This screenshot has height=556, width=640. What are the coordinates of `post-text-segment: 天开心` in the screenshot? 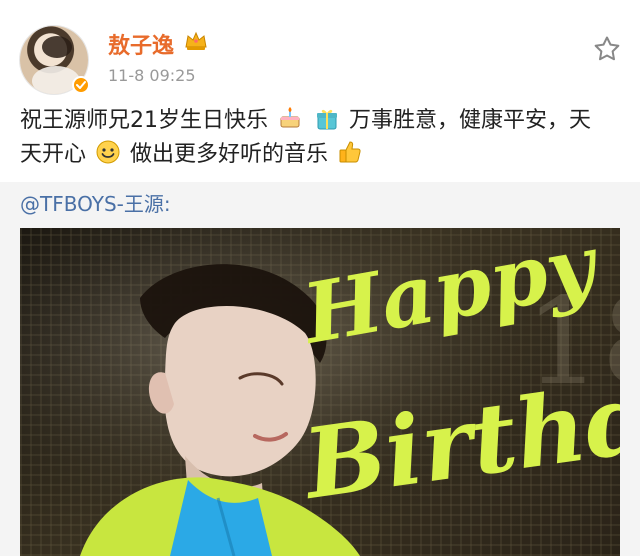 It's located at (53, 154).